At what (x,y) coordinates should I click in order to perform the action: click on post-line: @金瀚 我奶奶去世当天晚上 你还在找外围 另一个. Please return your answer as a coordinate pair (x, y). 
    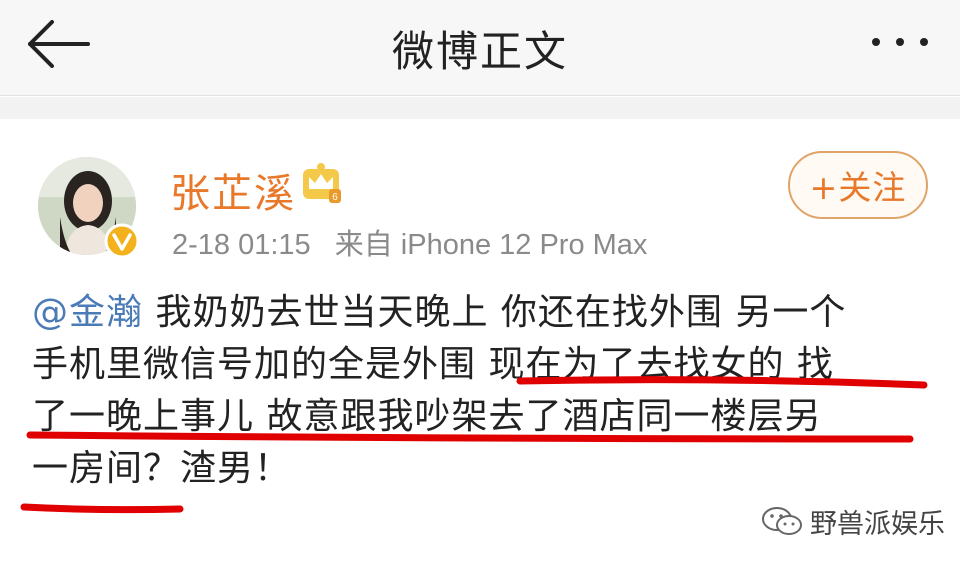
    Looking at the image, I should click on (439, 312).